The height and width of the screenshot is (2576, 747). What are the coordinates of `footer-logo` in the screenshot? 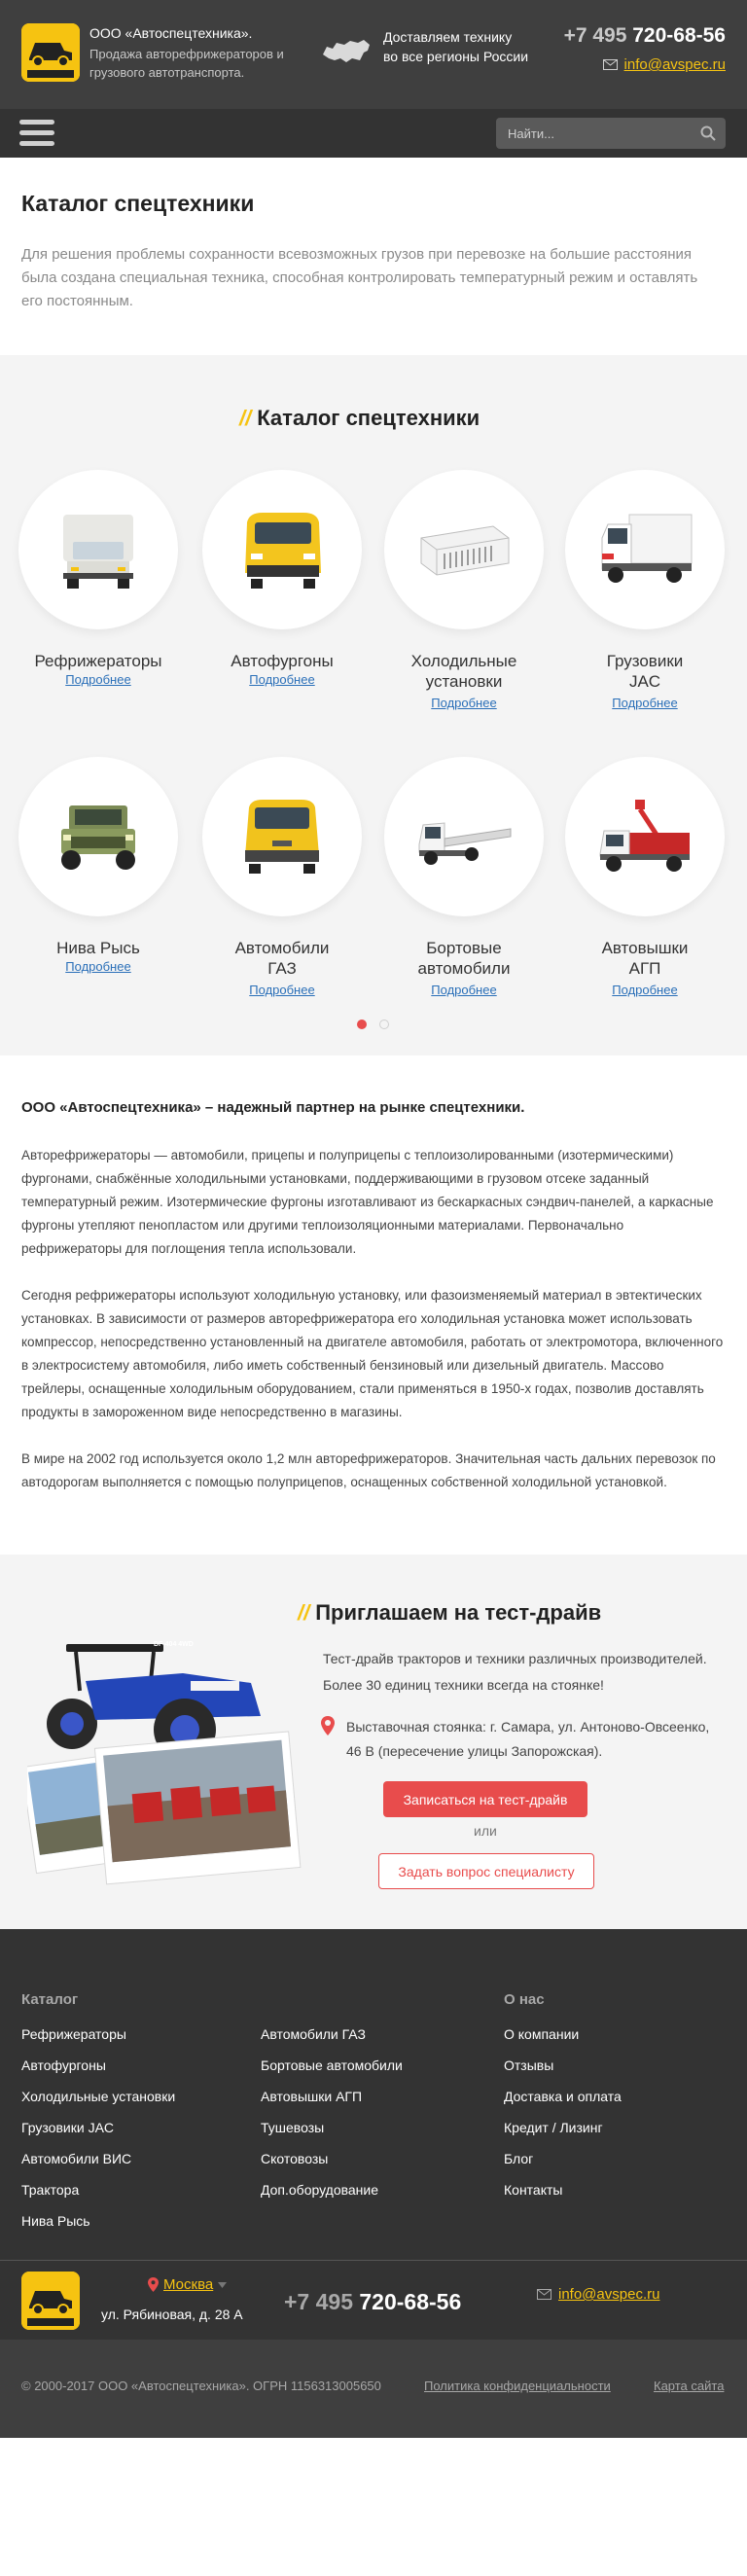 It's located at (50, 2301).